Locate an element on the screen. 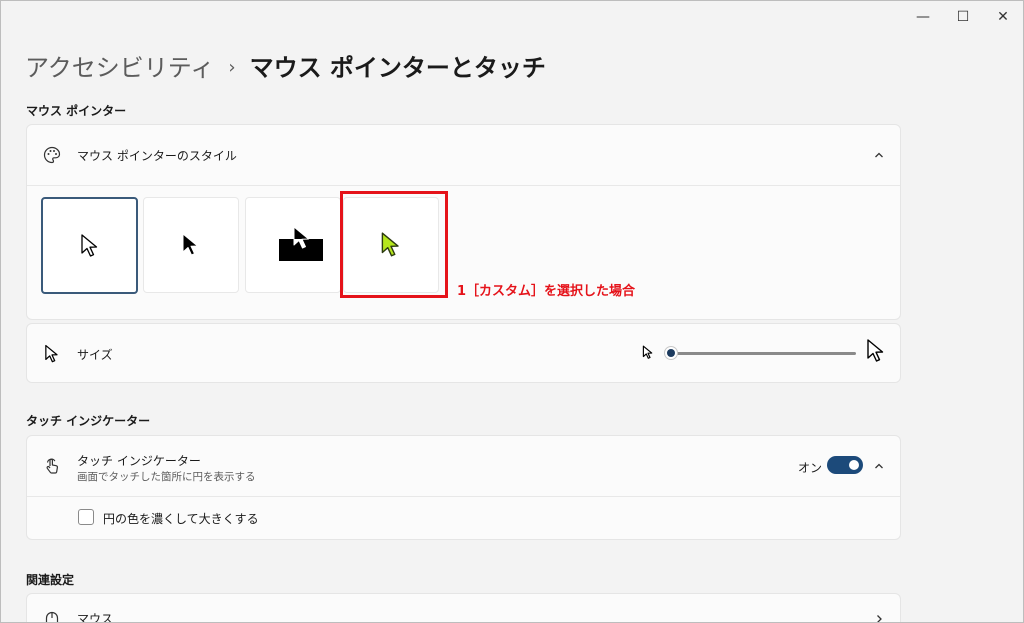 The image size is (1024, 623). mouse-settings-card: マウス is located at coordinates (463, 608).